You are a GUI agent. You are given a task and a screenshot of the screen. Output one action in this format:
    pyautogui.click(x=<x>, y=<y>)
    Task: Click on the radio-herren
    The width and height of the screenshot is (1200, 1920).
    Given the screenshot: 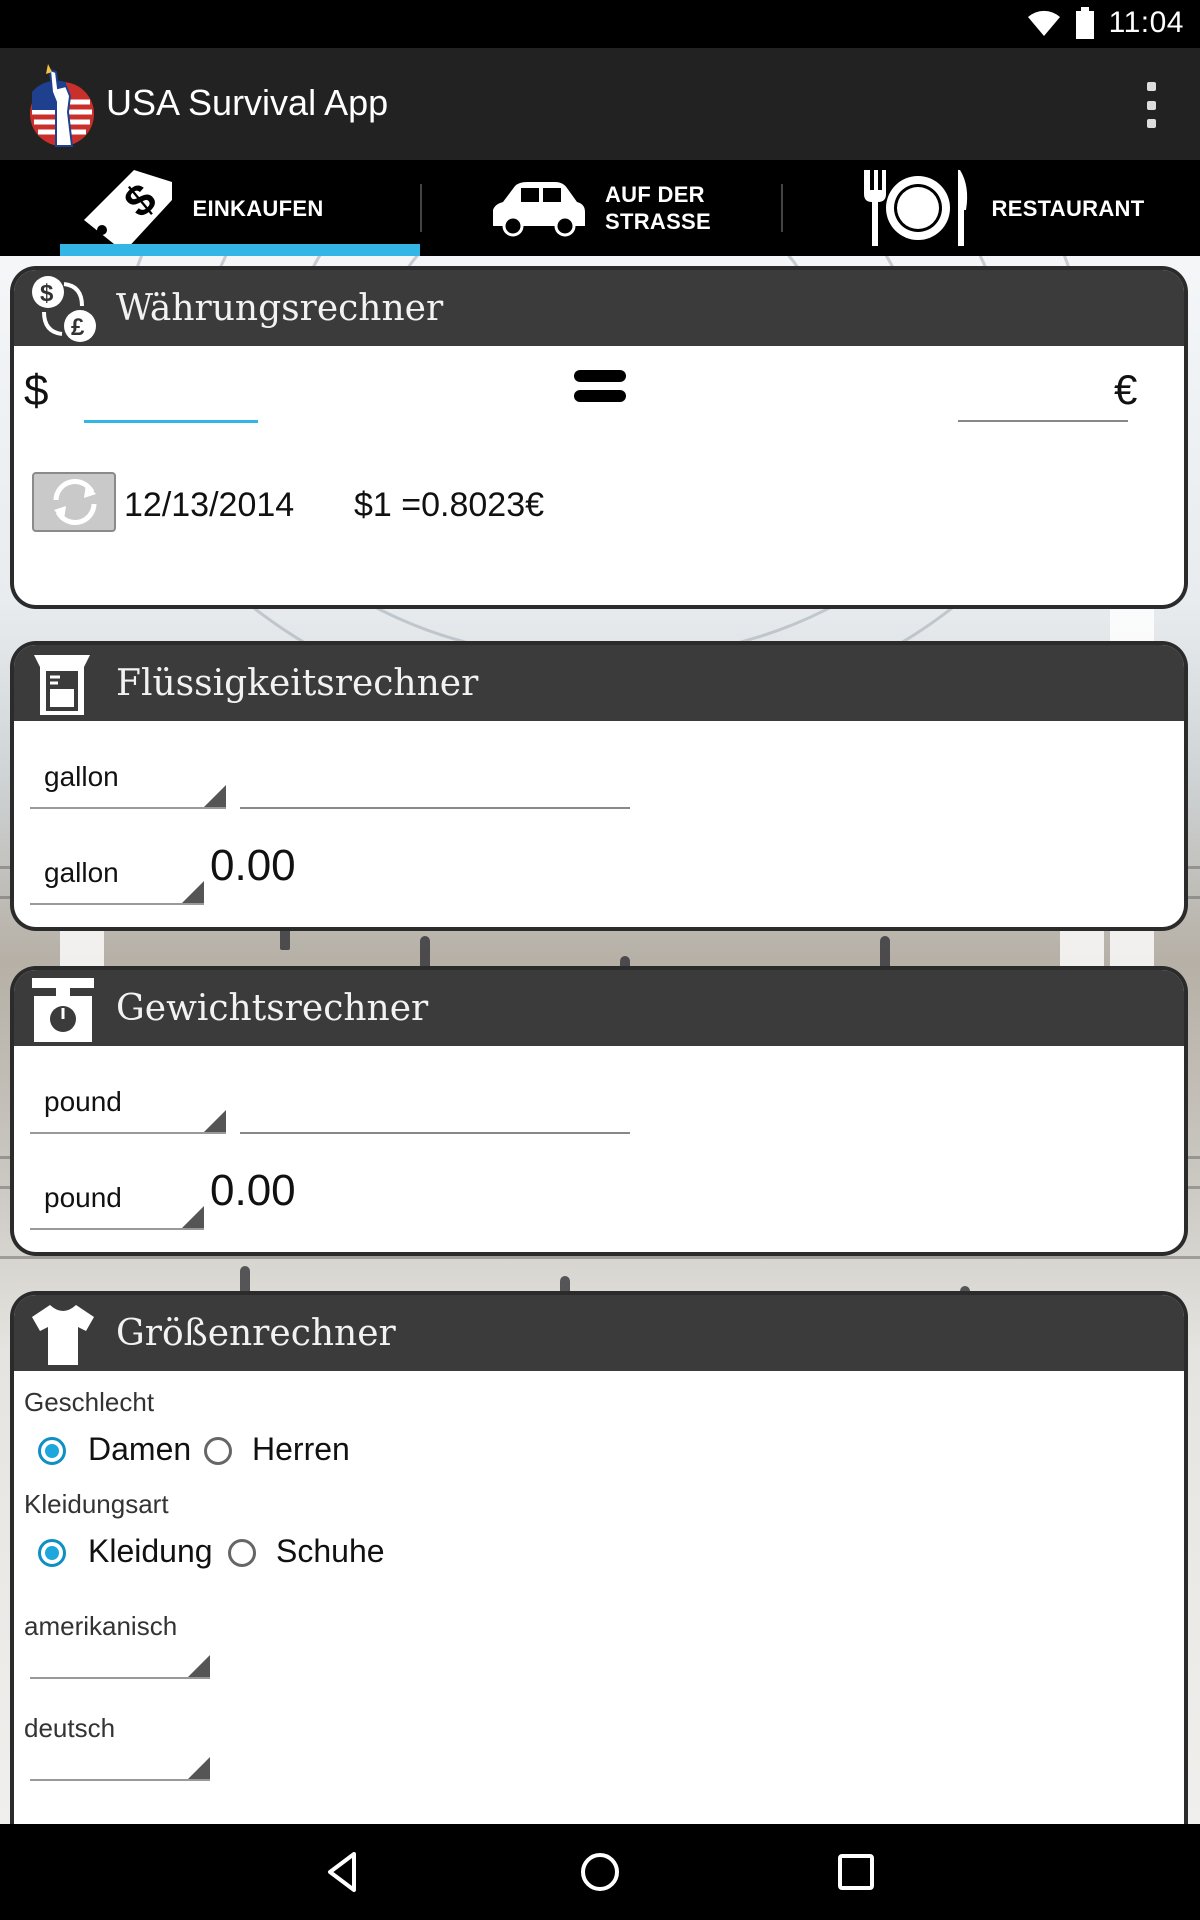 What is the action you would take?
    pyautogui.click(x=218, y=1451)
    